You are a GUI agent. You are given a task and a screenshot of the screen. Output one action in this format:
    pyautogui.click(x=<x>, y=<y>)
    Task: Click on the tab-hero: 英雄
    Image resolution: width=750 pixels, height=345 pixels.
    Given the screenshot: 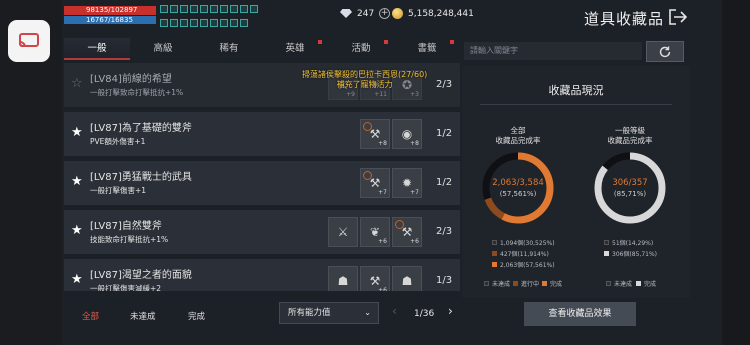 What is the action you would take?
    pyautogui.click(x=295, y=49)
    